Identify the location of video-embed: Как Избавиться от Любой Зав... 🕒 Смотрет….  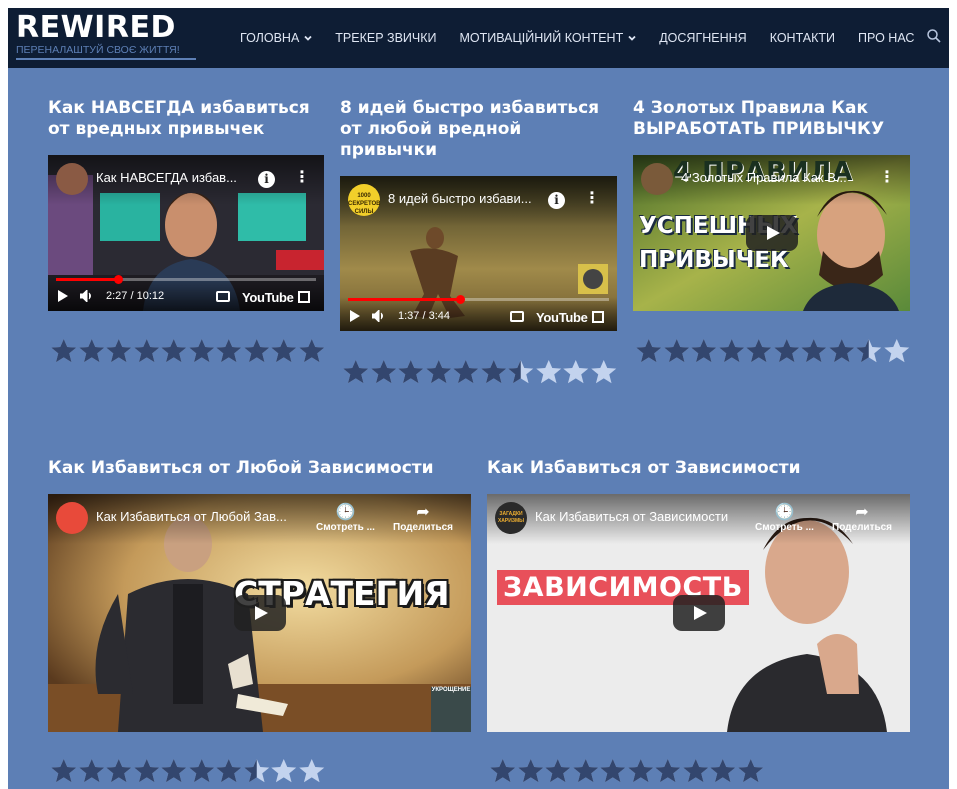
(259, 613).